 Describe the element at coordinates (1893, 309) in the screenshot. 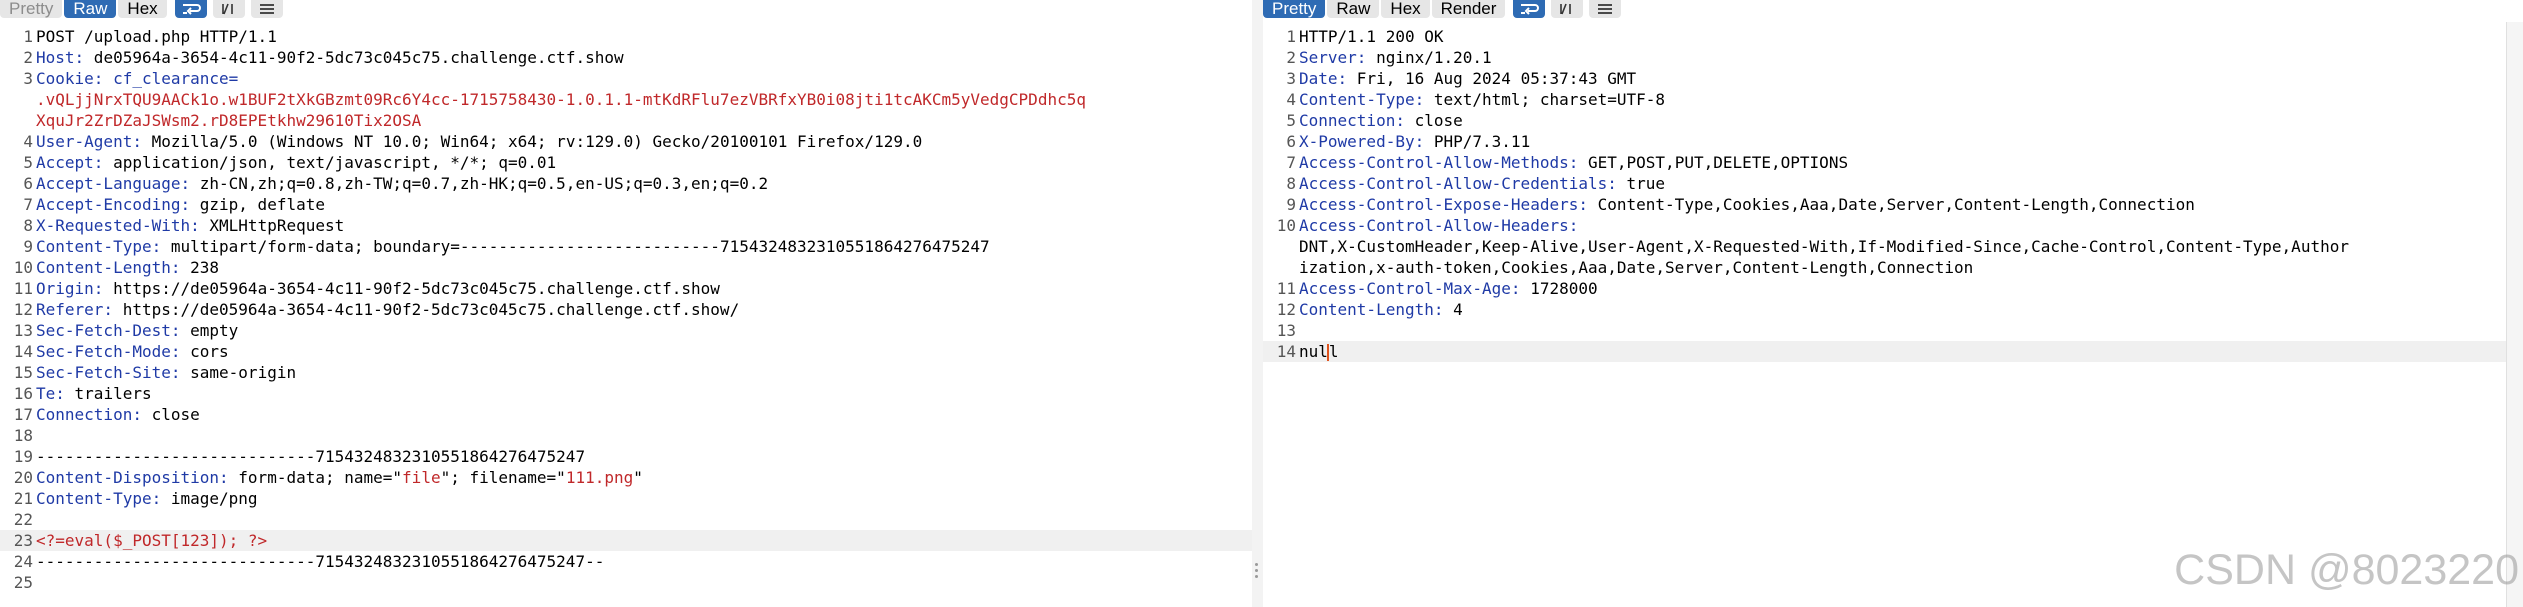

I see `code-line: 12 Content-Length: 4` at that location.